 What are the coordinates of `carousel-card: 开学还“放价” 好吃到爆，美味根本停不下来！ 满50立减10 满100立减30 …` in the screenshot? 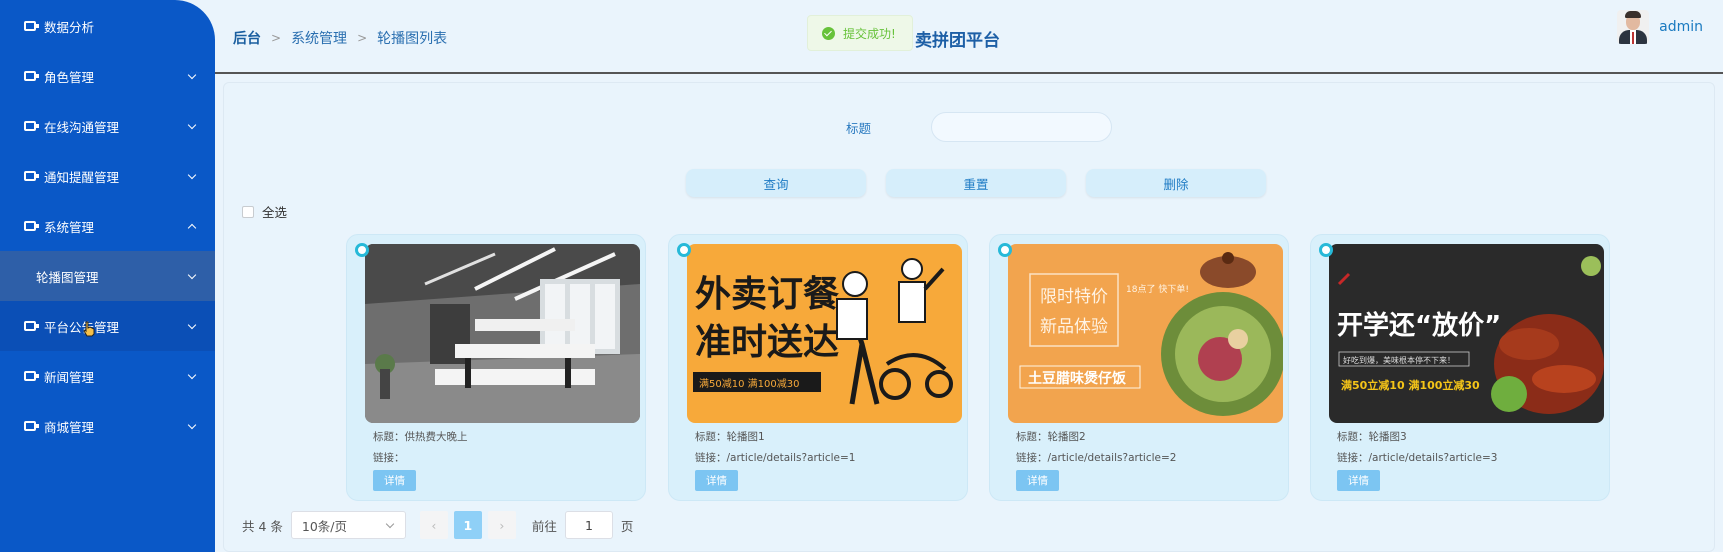 It's located at (1460, 367).